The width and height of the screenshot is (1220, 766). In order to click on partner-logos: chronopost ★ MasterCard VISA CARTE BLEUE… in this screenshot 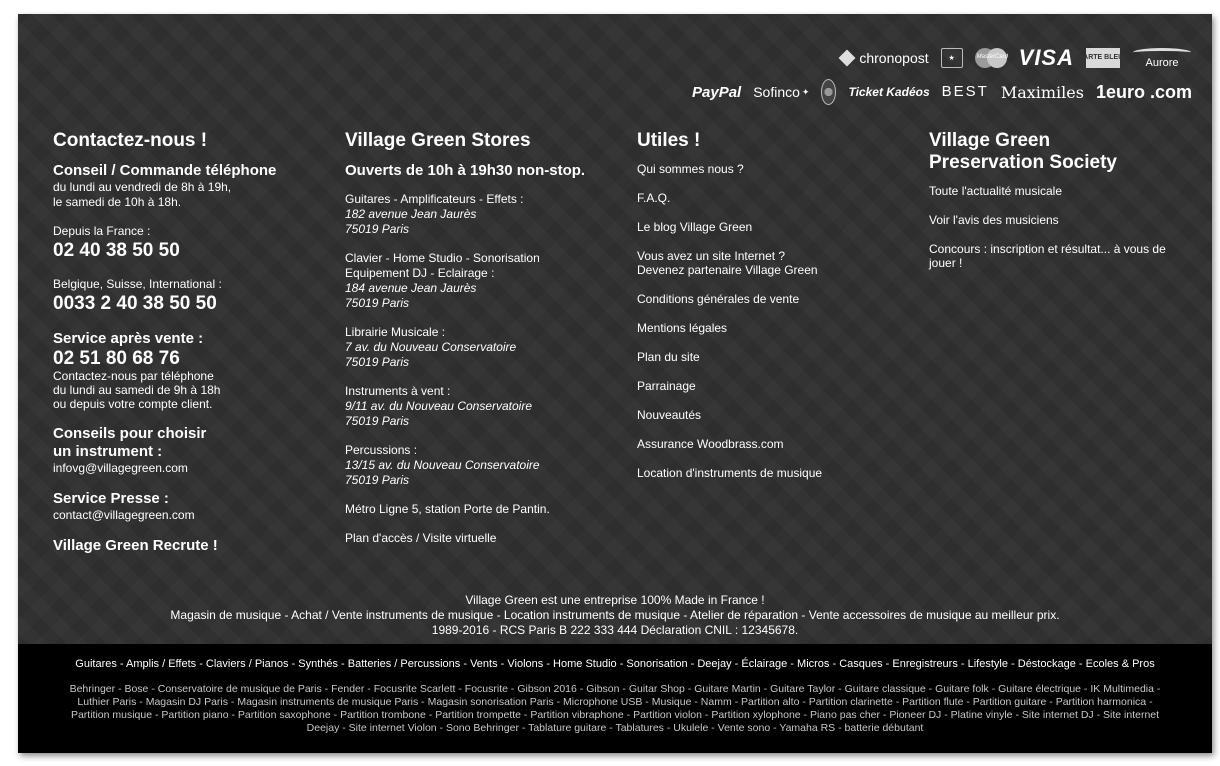, I will do `click(942, 78)`.